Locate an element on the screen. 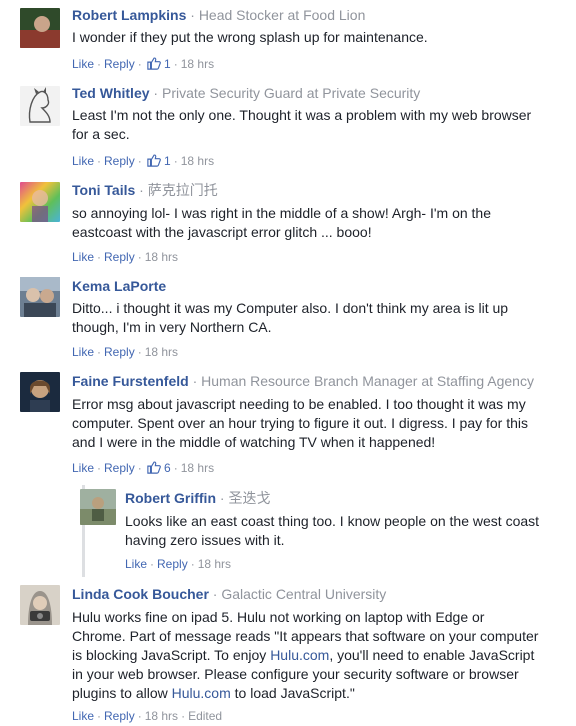 The image size is (576, 726). author-affiliation: Galactic Central University is located at coordinates (304, 594).